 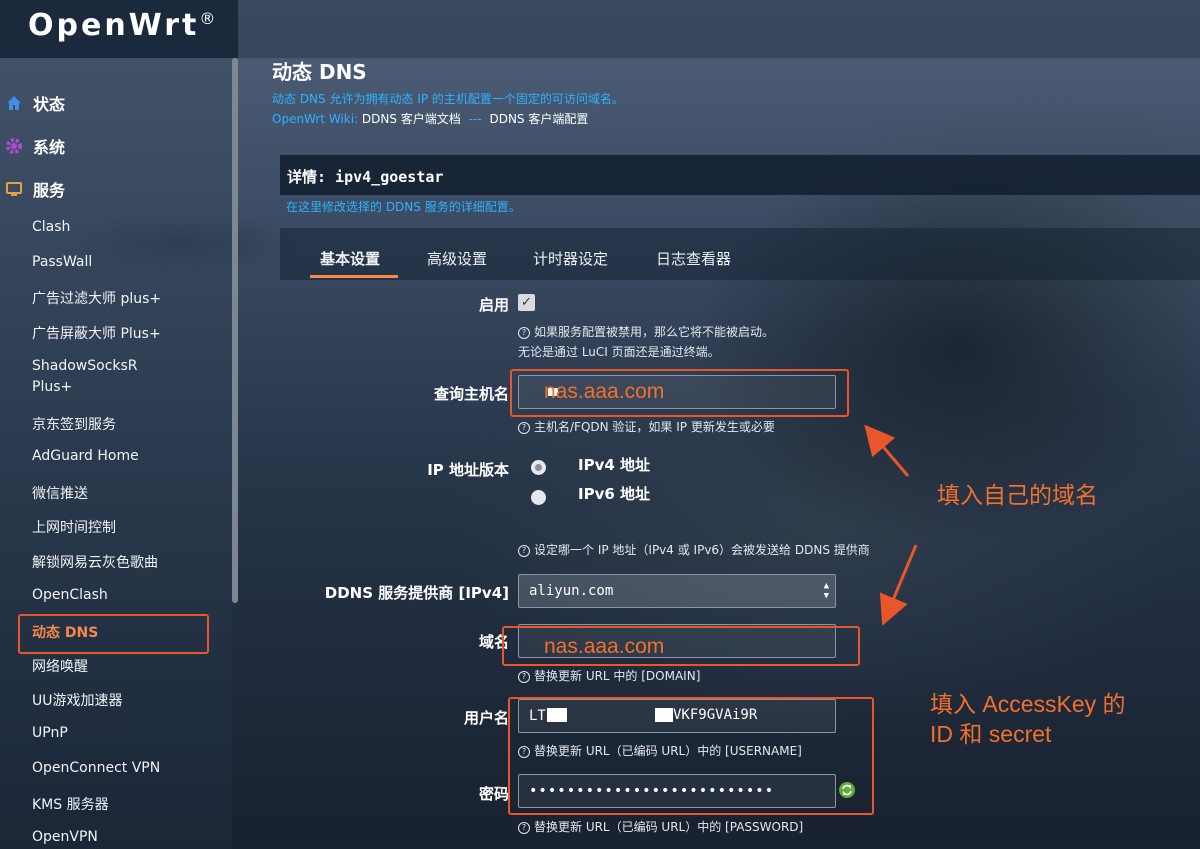 I want to click on annotation-arrows, so click(x=891, y=525).